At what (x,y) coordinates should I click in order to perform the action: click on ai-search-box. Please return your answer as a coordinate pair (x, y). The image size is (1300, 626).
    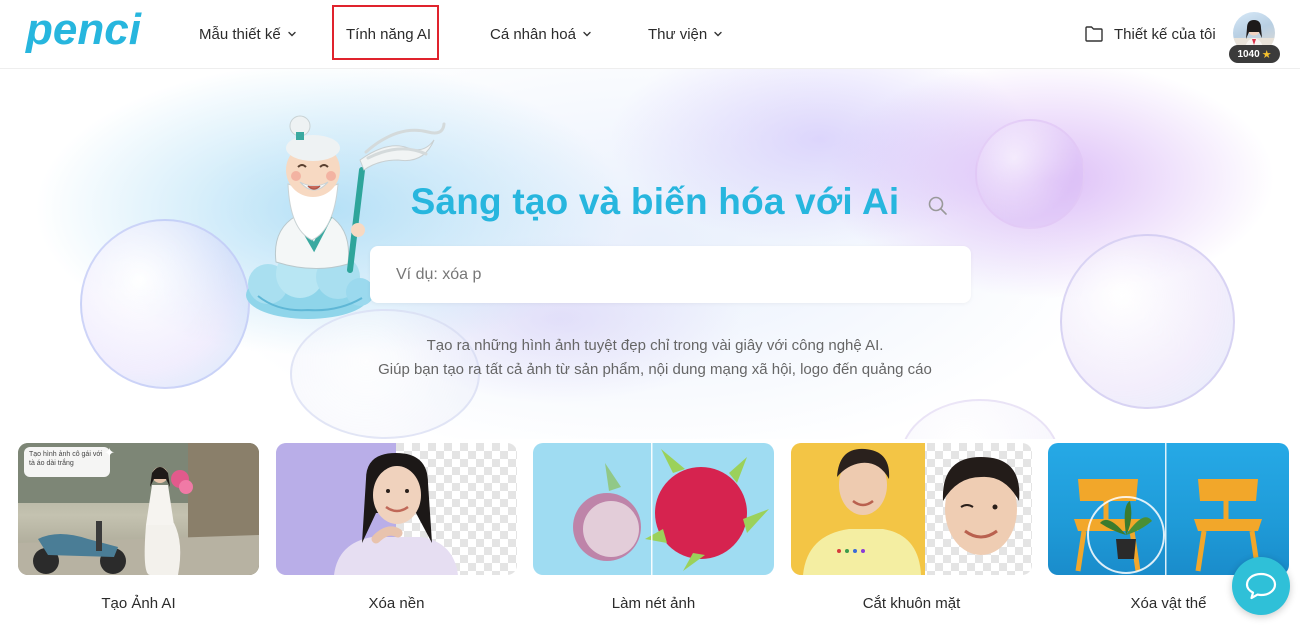
    Looking at the image, I should click on (670, 274).